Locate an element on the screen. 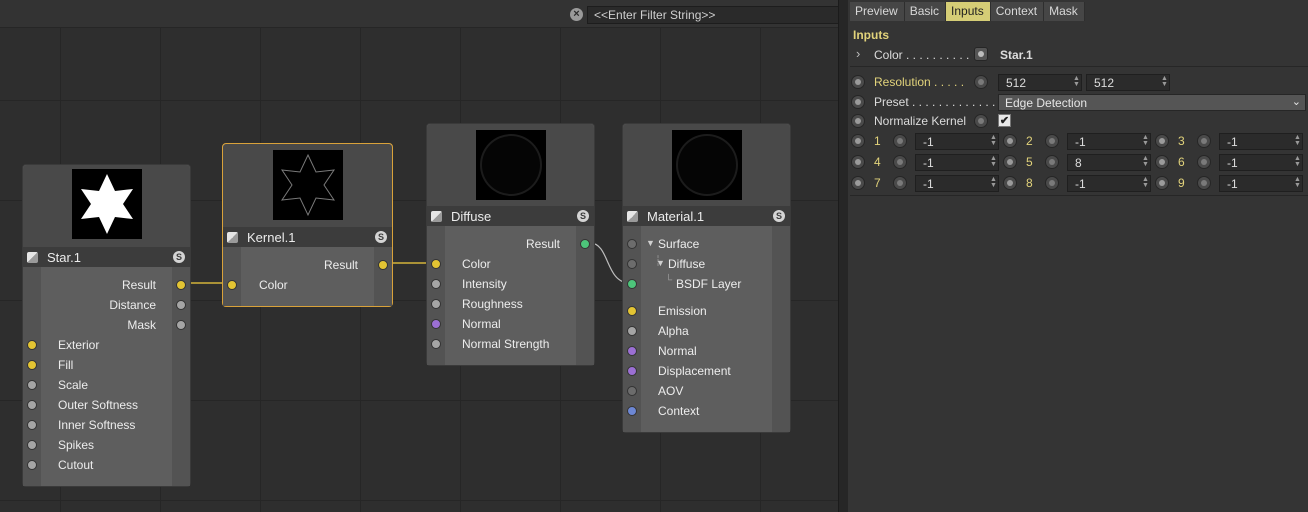  resolution-y-field: 512 ▲ ▼ is located at coordinates (1128, 82).